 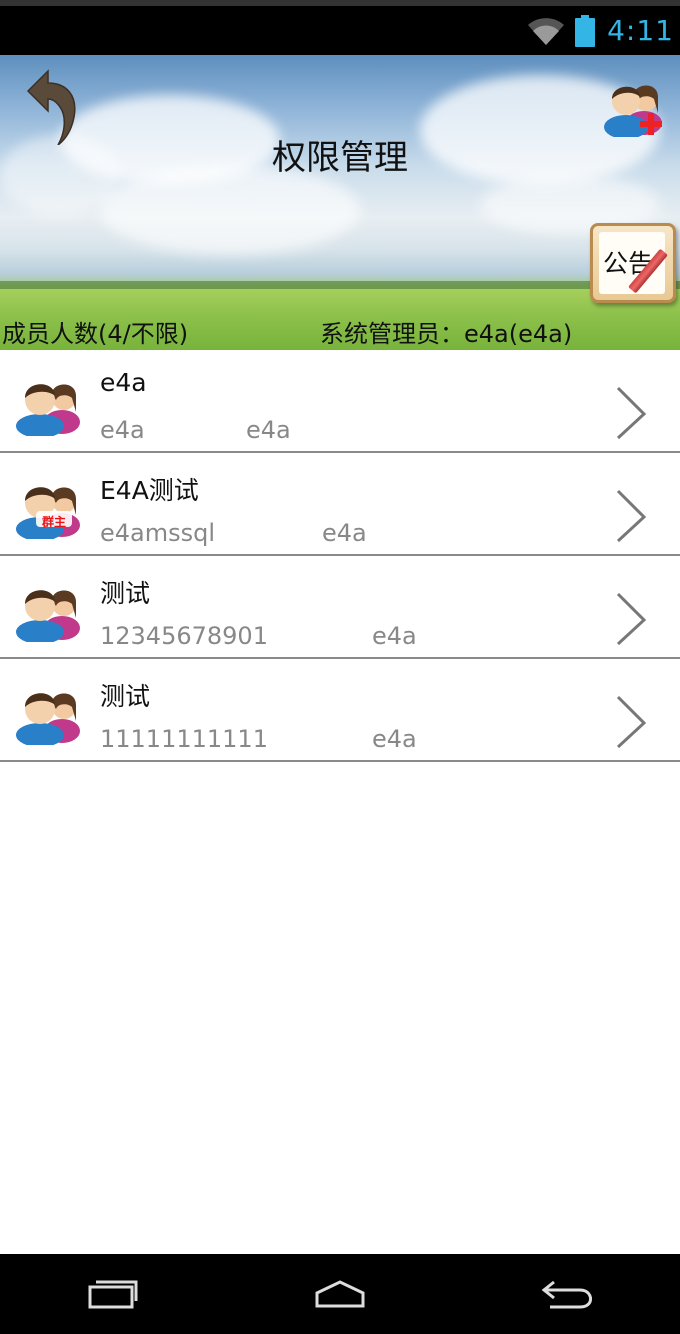 I want to click on owner-badge: 群主, so click(x=54, y=522).